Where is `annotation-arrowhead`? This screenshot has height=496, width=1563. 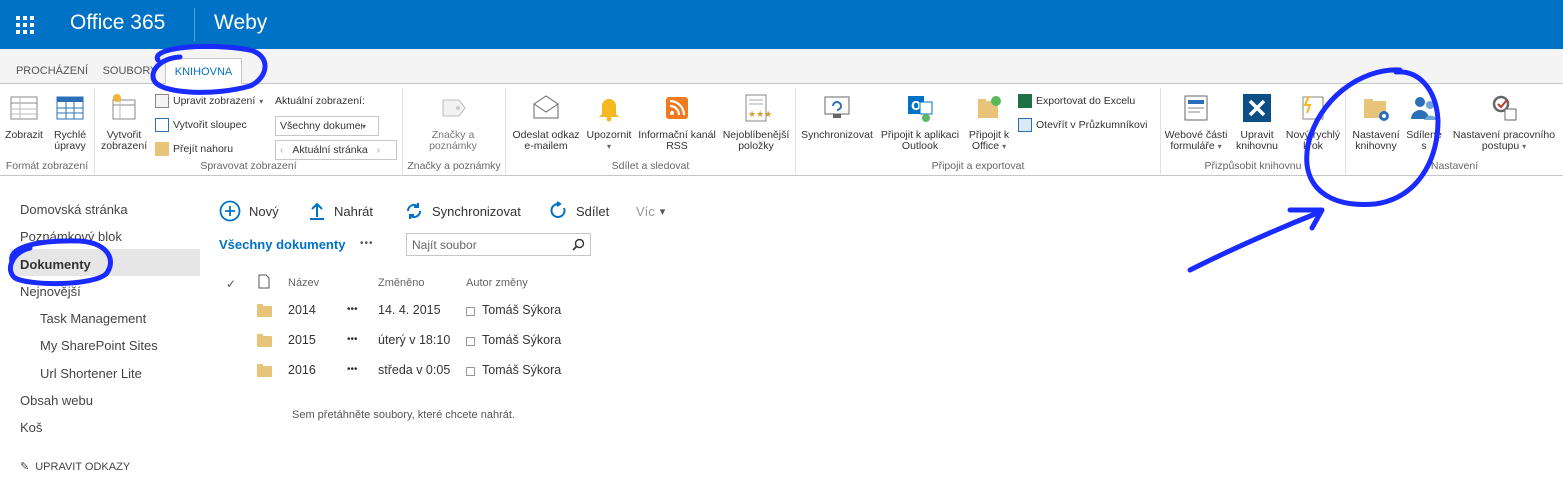 annotation-arrowhead is located at coordinates (1306, 219).